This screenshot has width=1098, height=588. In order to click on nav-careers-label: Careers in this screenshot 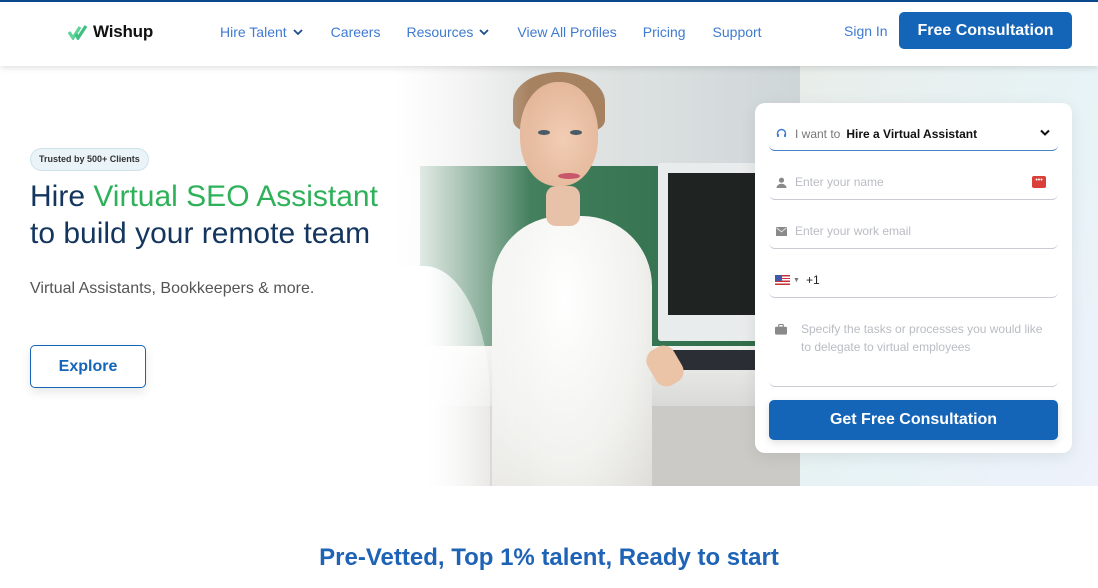, I will do `click(355, 32)`.